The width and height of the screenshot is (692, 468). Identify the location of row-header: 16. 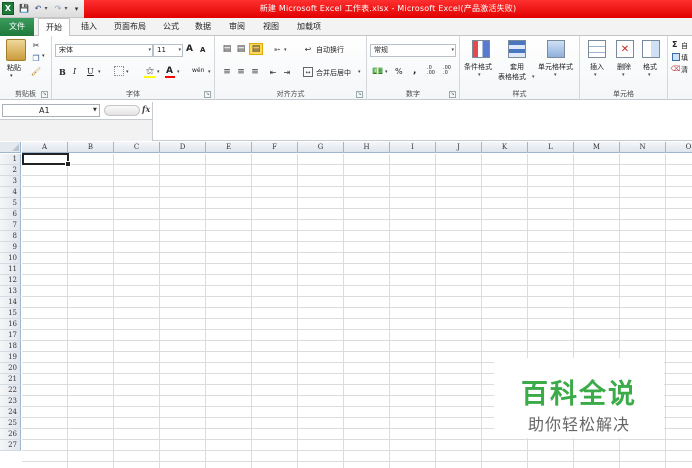
(10, 324).